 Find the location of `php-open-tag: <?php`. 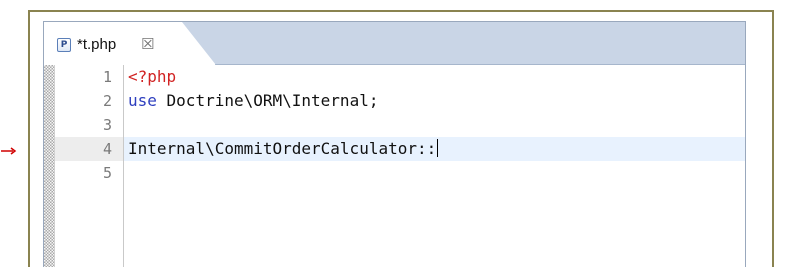

php-open-tag: <?php is located at coordinates (152, 76).